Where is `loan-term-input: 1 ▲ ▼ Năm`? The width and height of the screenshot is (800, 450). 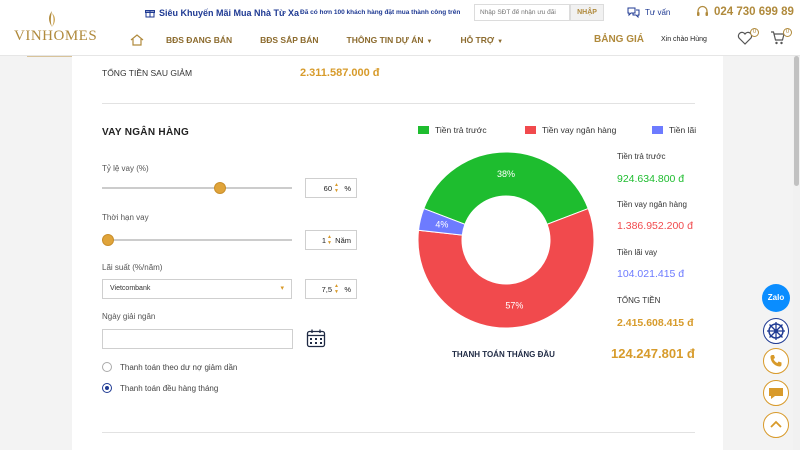 loan-term-input: 1 ▲ ▼ Năm is located at coordinates (331, 240).